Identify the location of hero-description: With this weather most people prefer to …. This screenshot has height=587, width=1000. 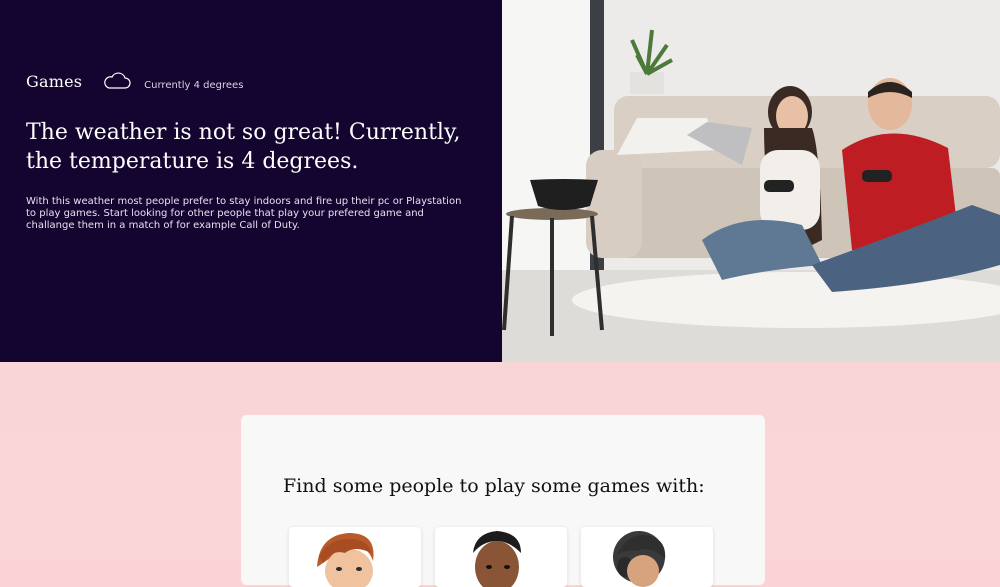
(244, 213).